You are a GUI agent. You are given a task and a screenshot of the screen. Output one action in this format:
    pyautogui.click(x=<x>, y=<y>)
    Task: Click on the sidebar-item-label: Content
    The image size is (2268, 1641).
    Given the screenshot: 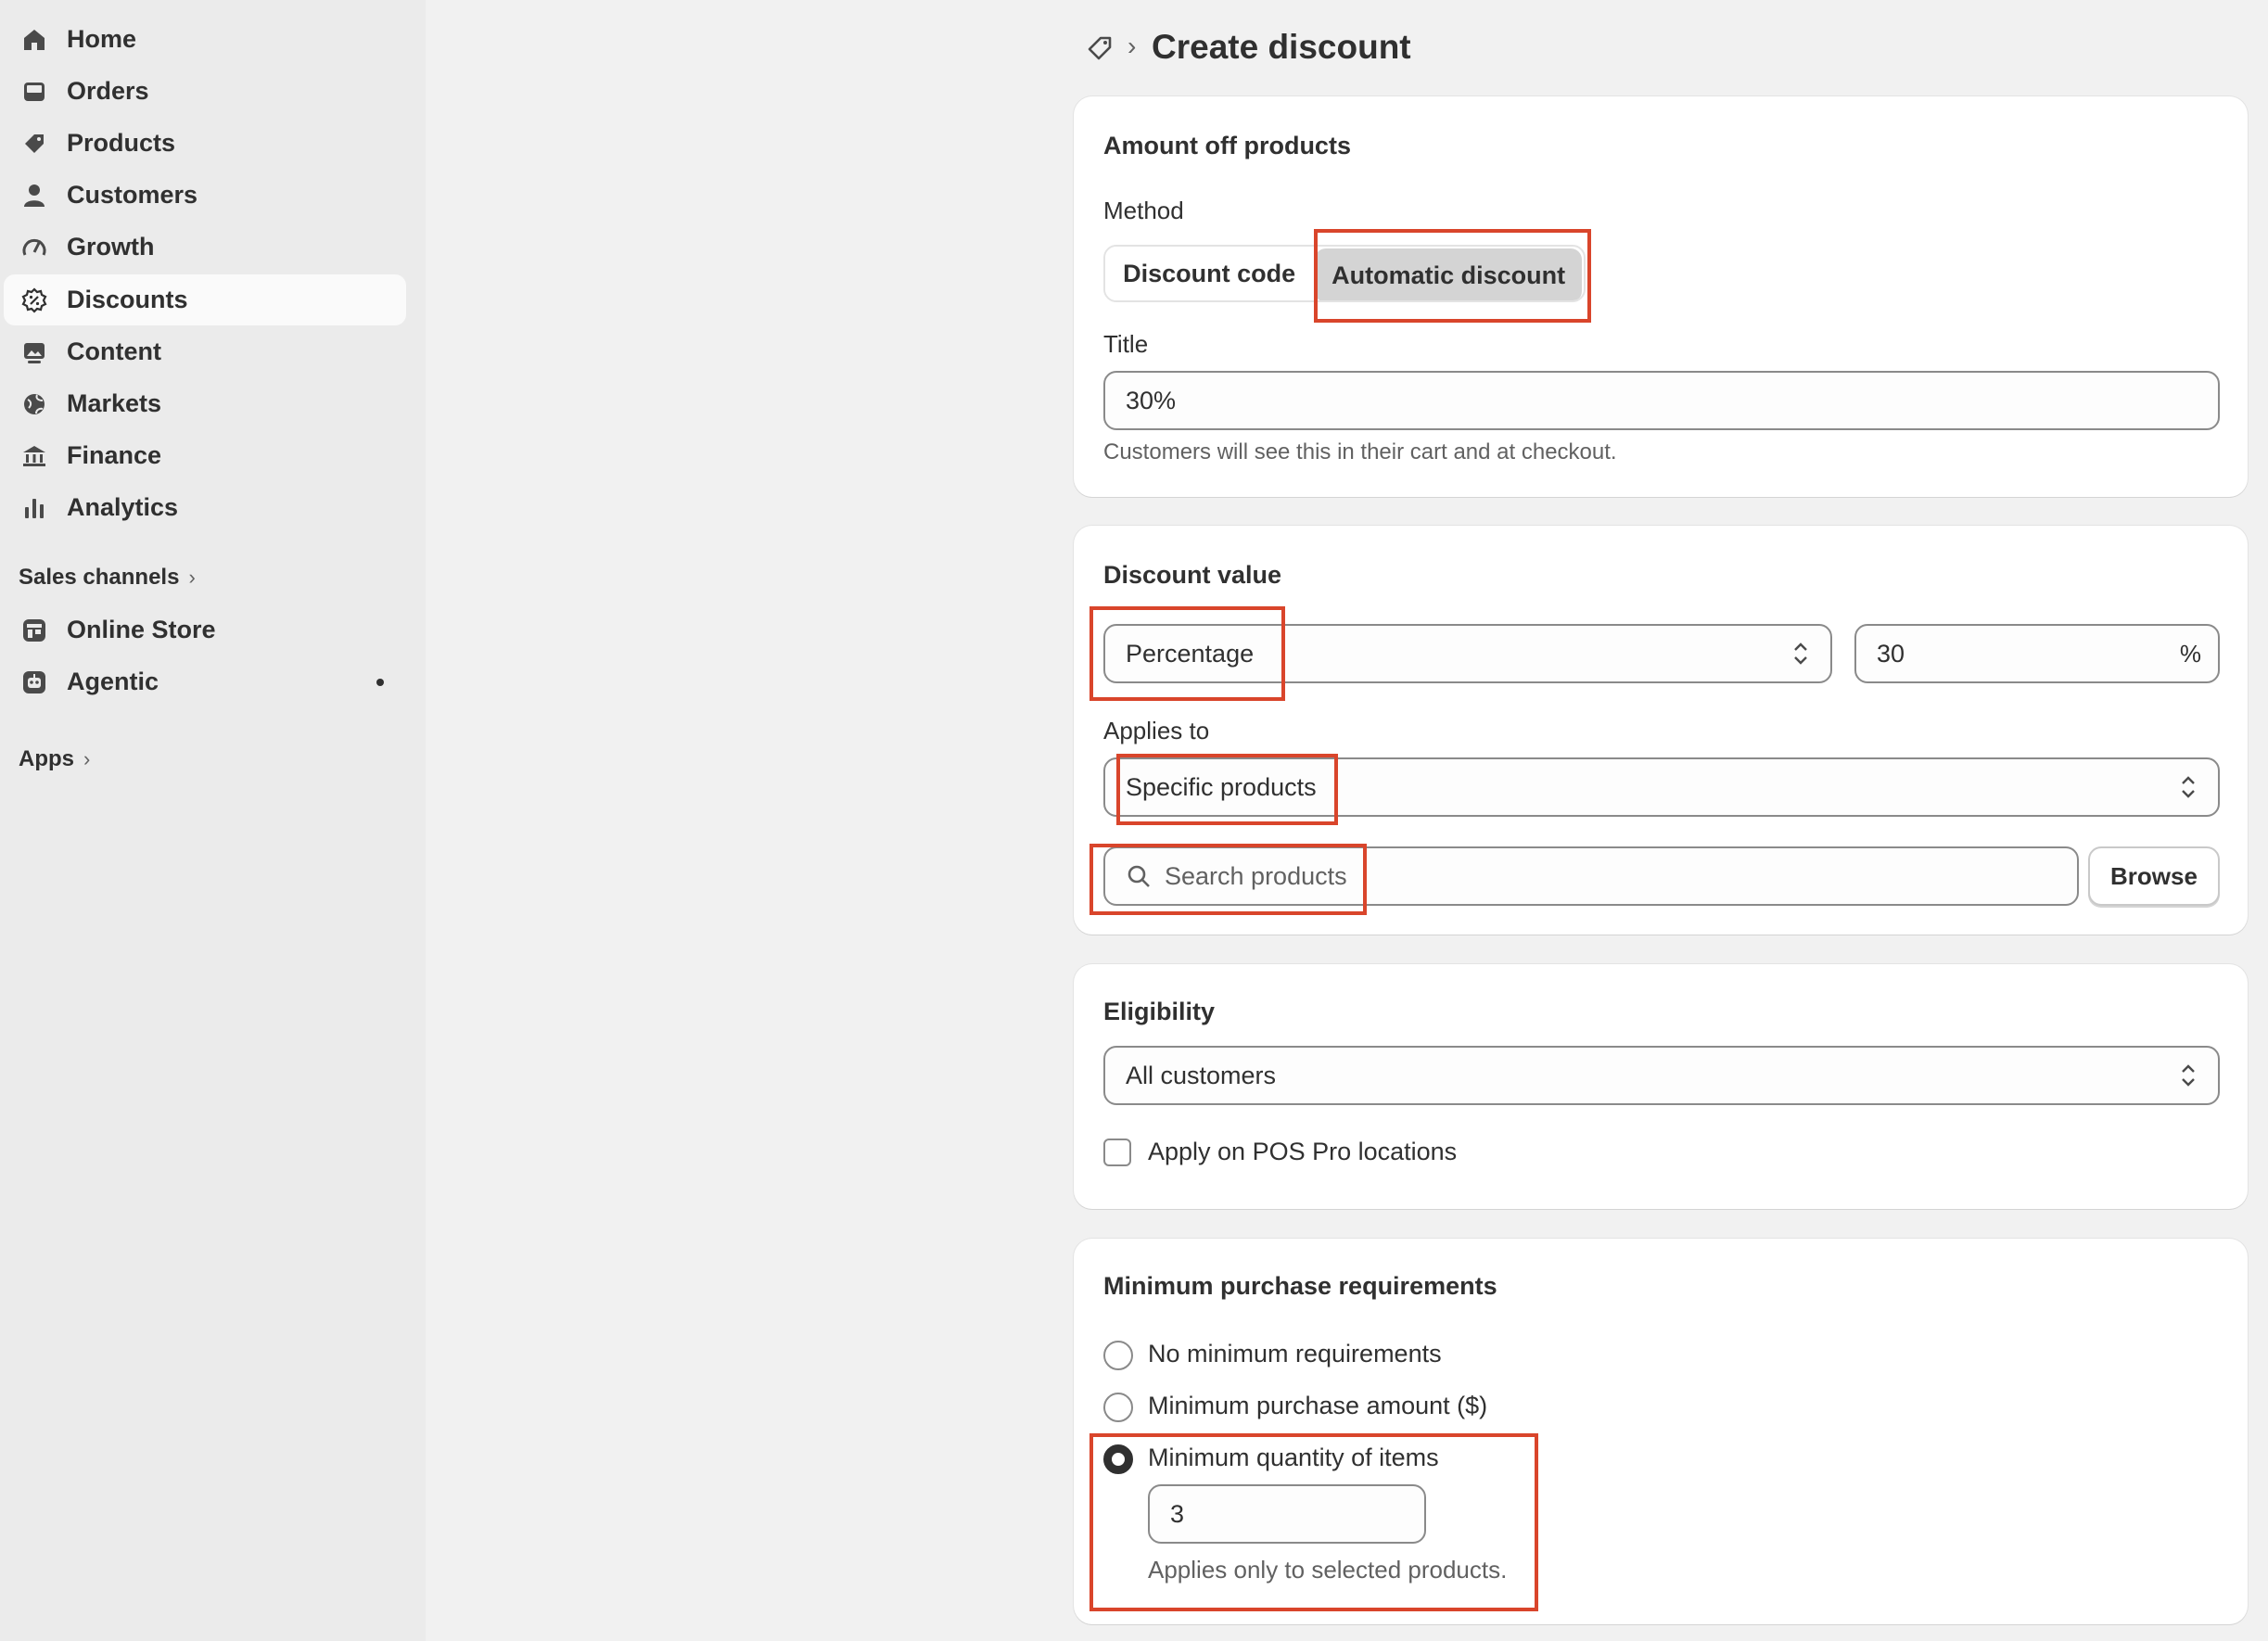 What is the action you would take?
    pyautogui.click(x=114, y=351)
    